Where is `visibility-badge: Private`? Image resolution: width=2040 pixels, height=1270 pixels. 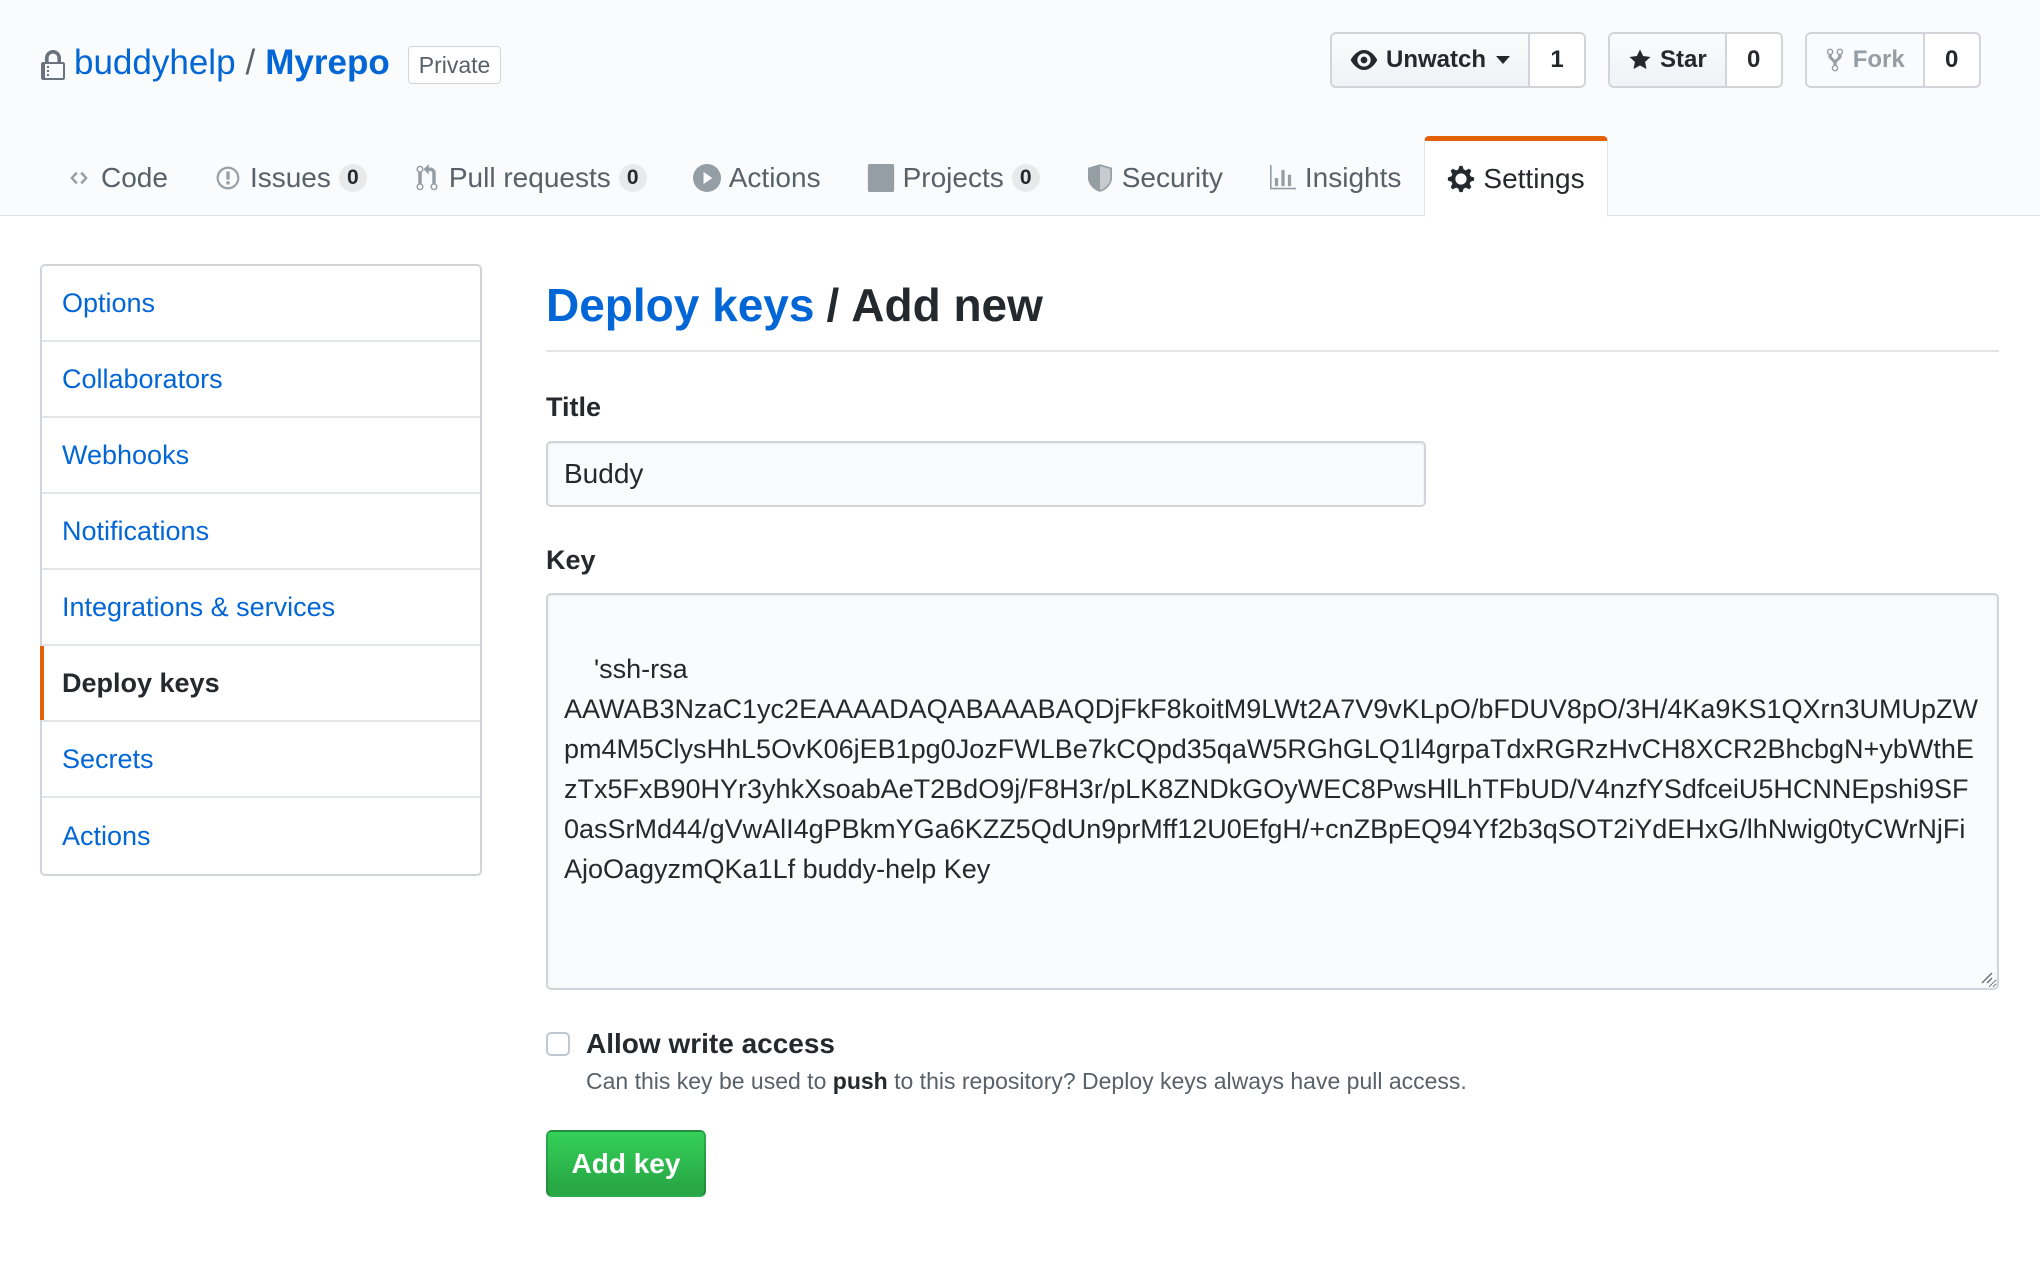
visibility-badge: Private is located at coordinates (454, 65).